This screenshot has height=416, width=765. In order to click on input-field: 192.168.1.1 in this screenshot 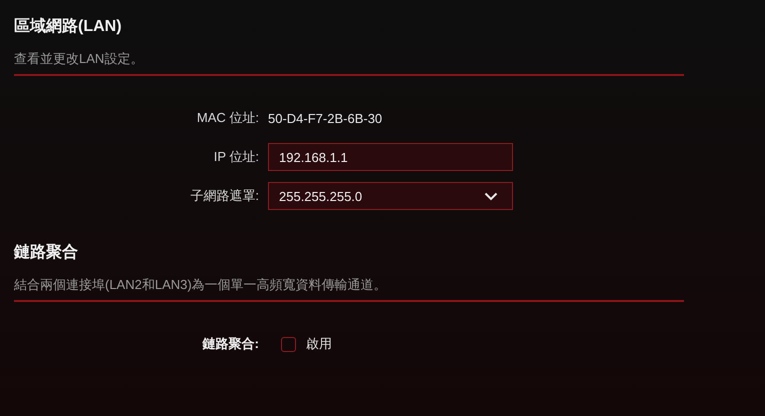, I will do `click(390, 157)`.